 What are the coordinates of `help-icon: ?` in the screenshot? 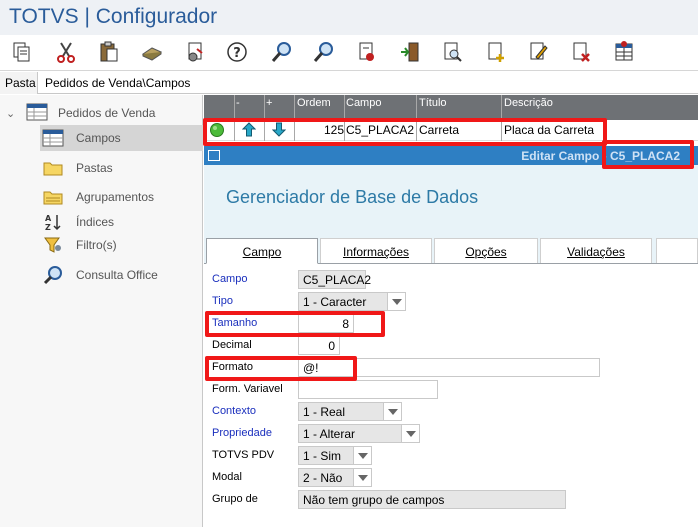 It's located at (237, 52).